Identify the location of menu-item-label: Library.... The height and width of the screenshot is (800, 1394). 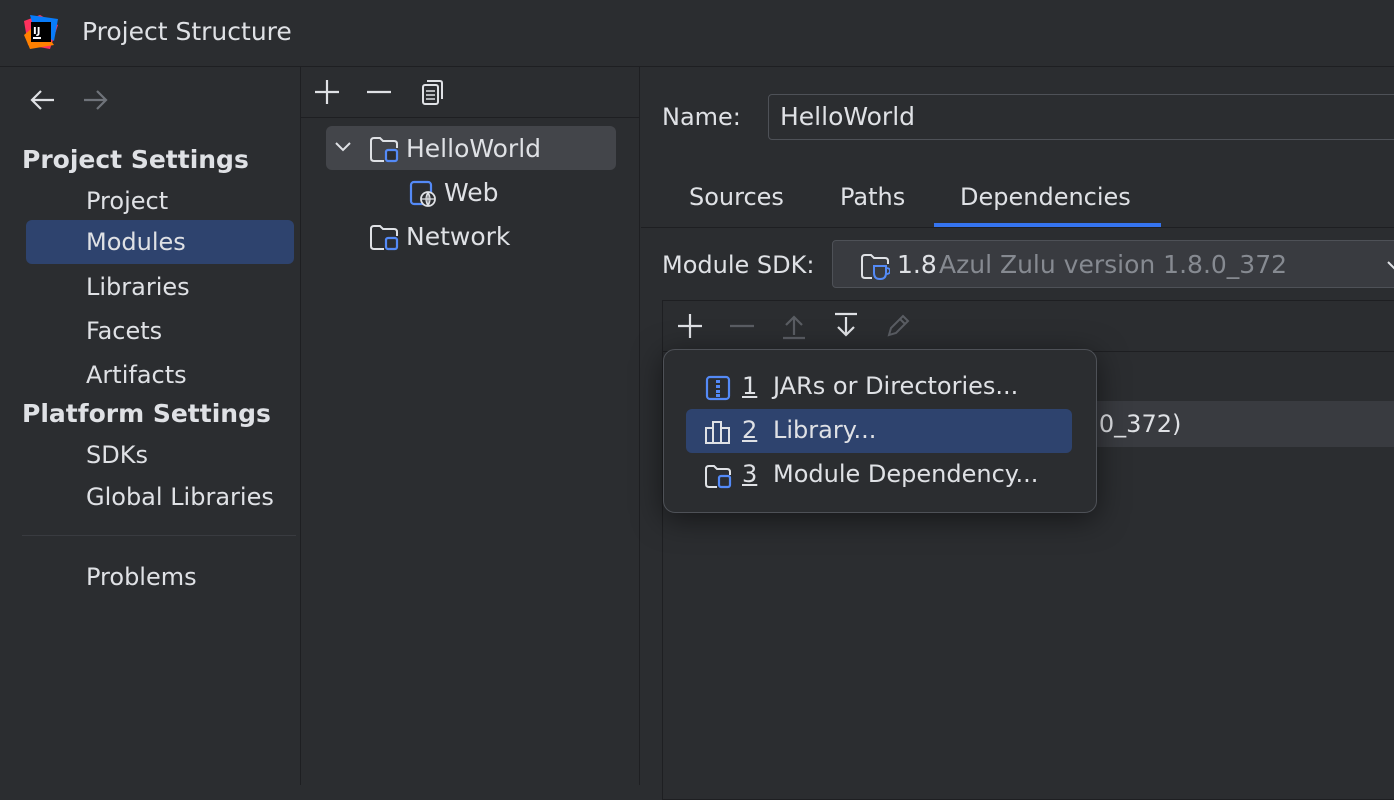
(825, 430).